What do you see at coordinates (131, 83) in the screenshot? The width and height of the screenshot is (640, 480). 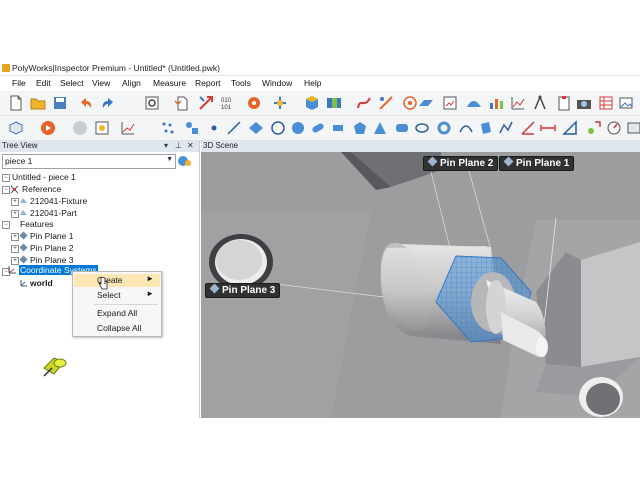 I see `menu-align: Align` at bounding box center [131, 83].